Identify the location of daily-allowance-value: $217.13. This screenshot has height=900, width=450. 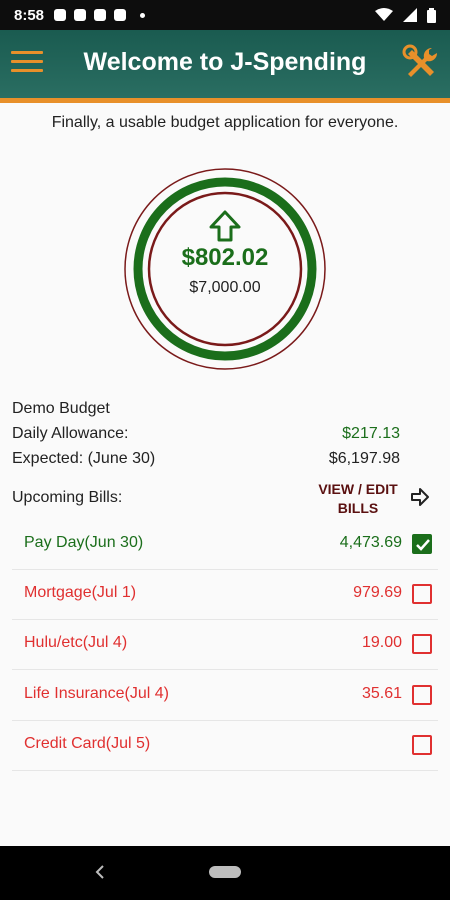
(371, 433).